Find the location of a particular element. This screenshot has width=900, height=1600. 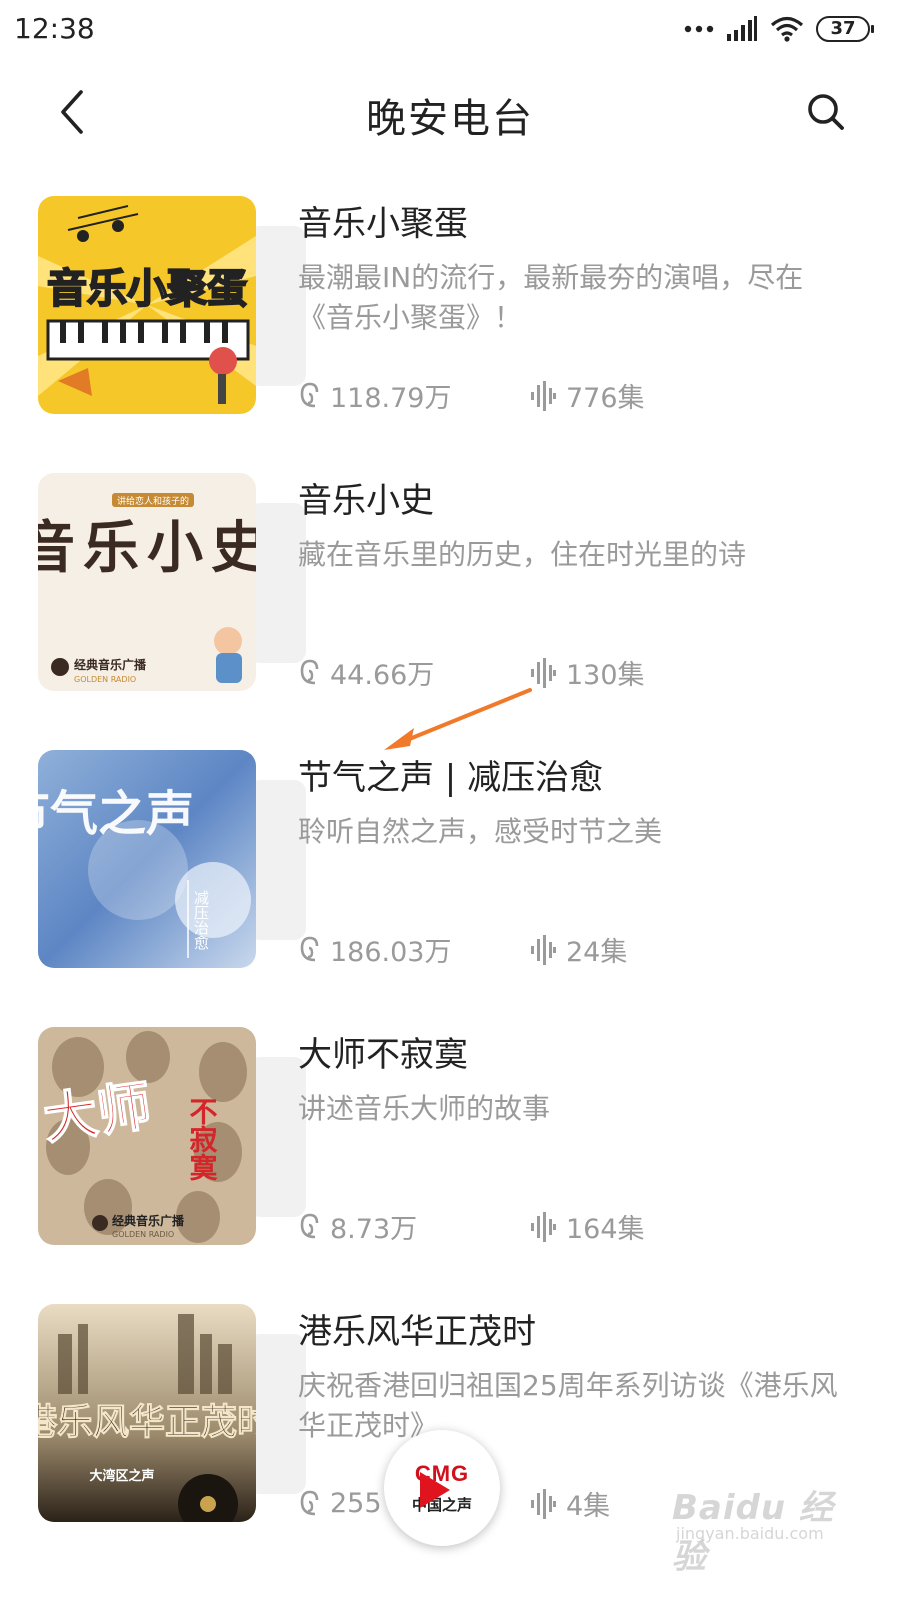

listen-count-text: 8.73万 is located at coordinates (374, 1229).